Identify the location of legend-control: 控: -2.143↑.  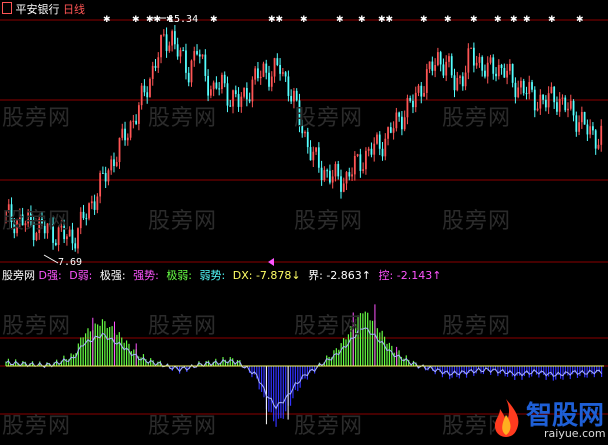
(410, 275).